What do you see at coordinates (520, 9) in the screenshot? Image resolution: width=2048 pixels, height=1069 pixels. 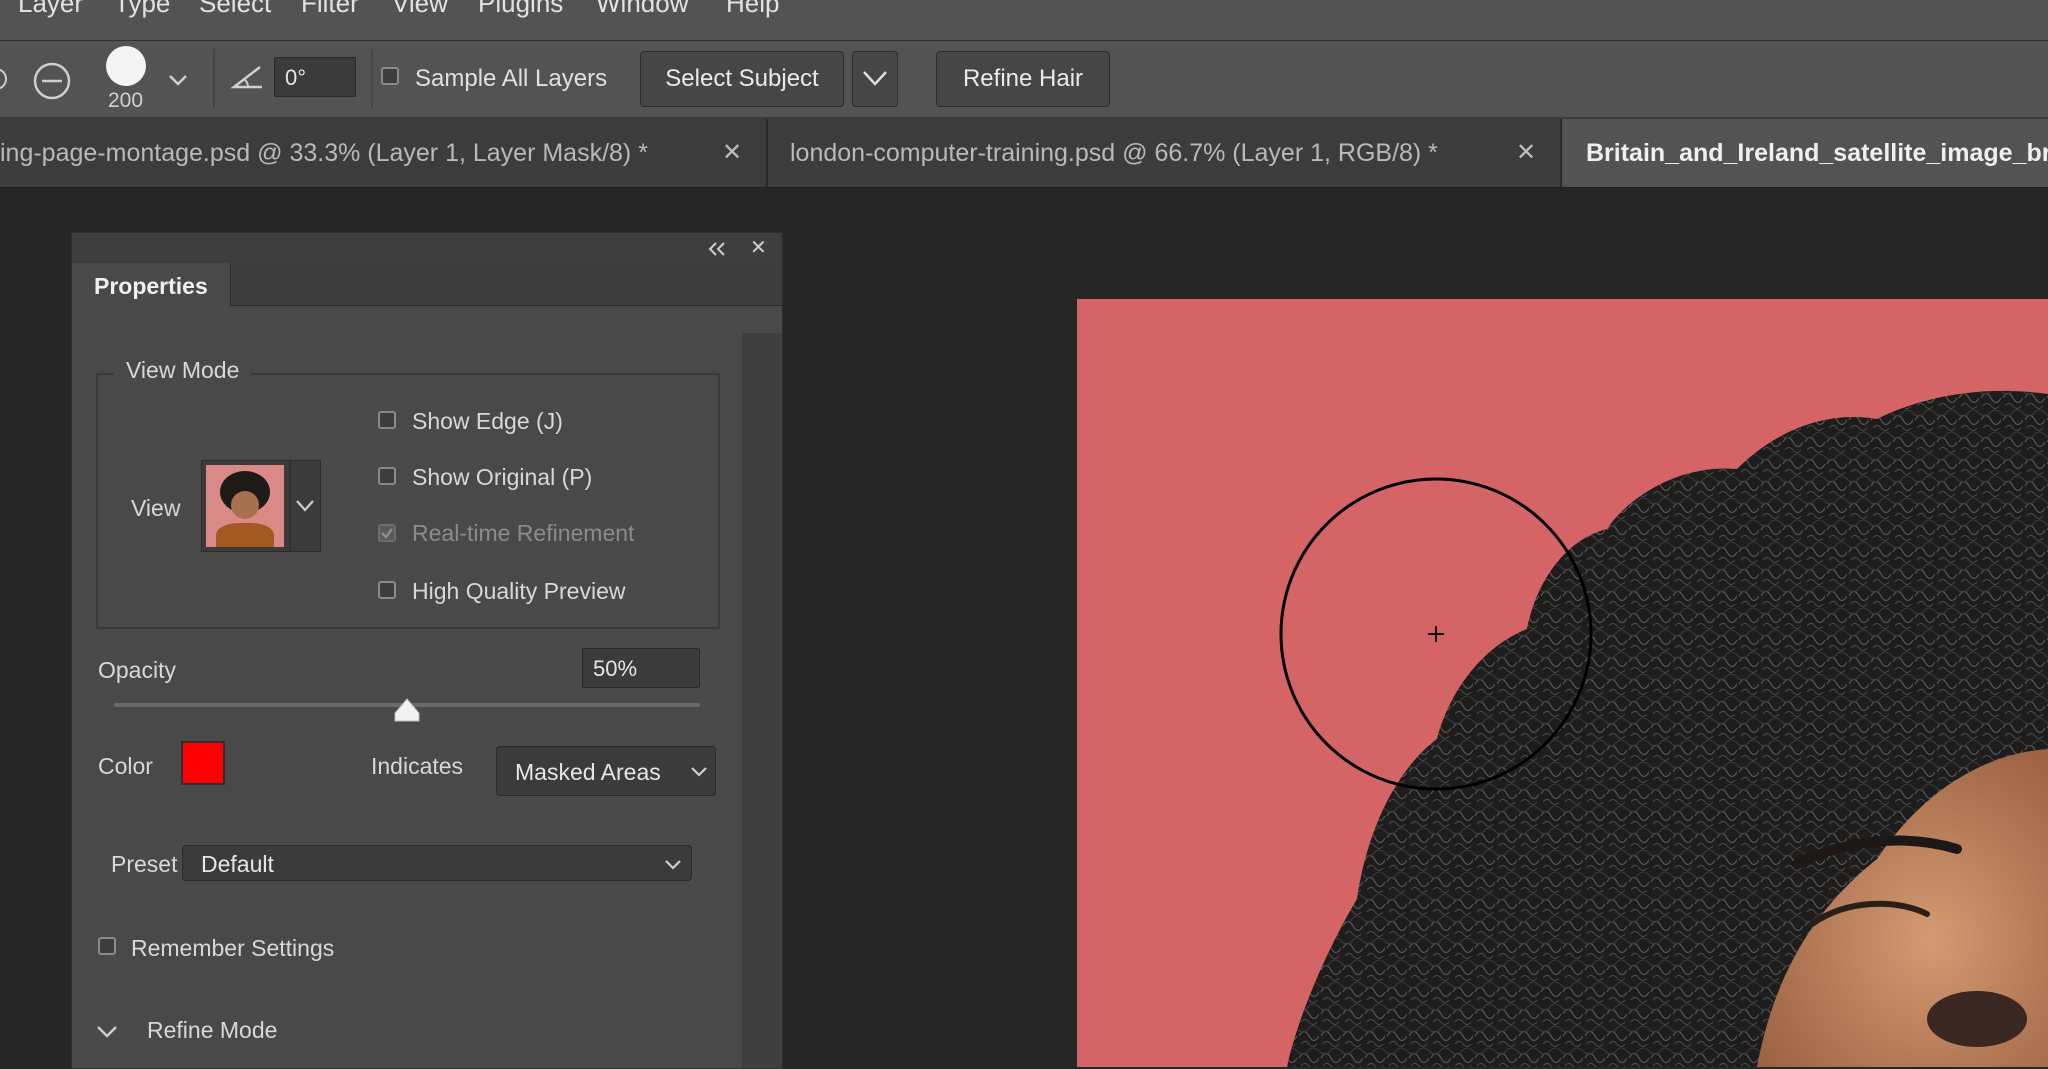 I see `menu-plugins: Plugins` at bounding box center [520, 9].